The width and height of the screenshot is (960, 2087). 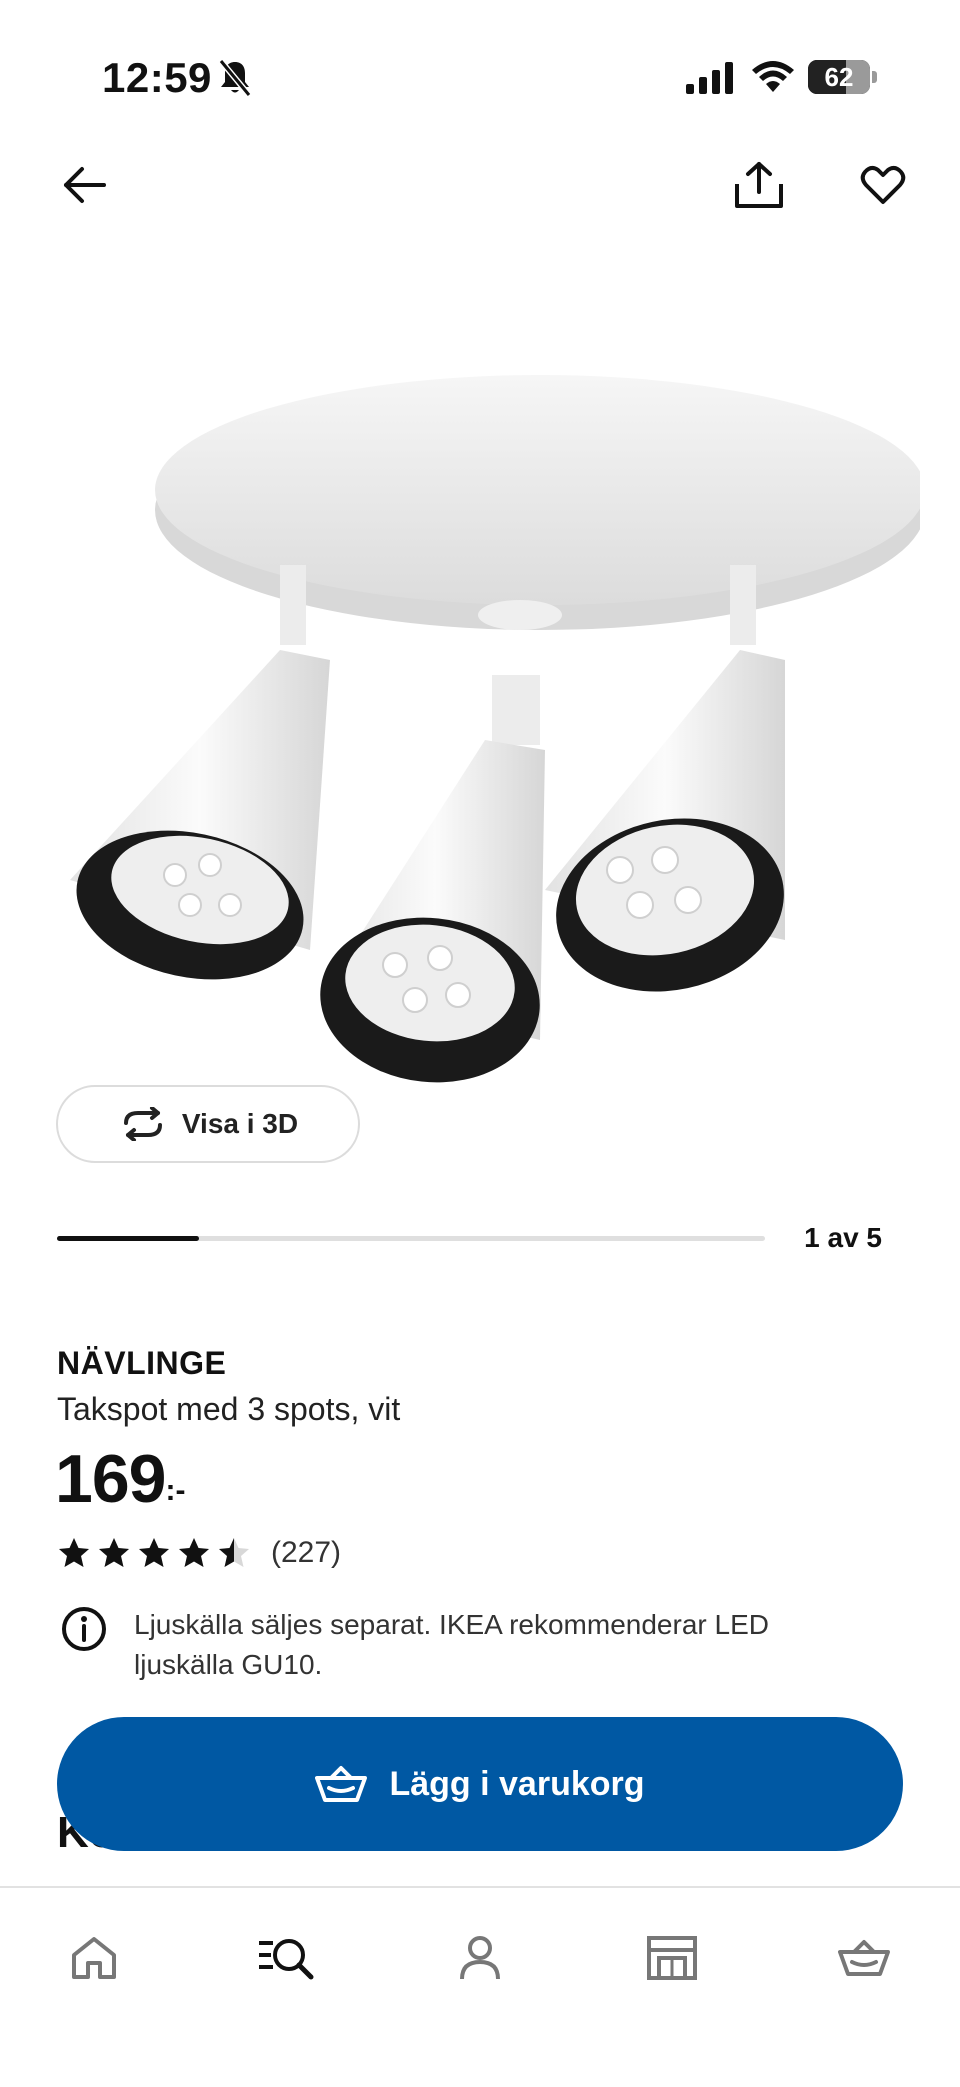 I want to click on tab-home, so click(x=94, y=1958).